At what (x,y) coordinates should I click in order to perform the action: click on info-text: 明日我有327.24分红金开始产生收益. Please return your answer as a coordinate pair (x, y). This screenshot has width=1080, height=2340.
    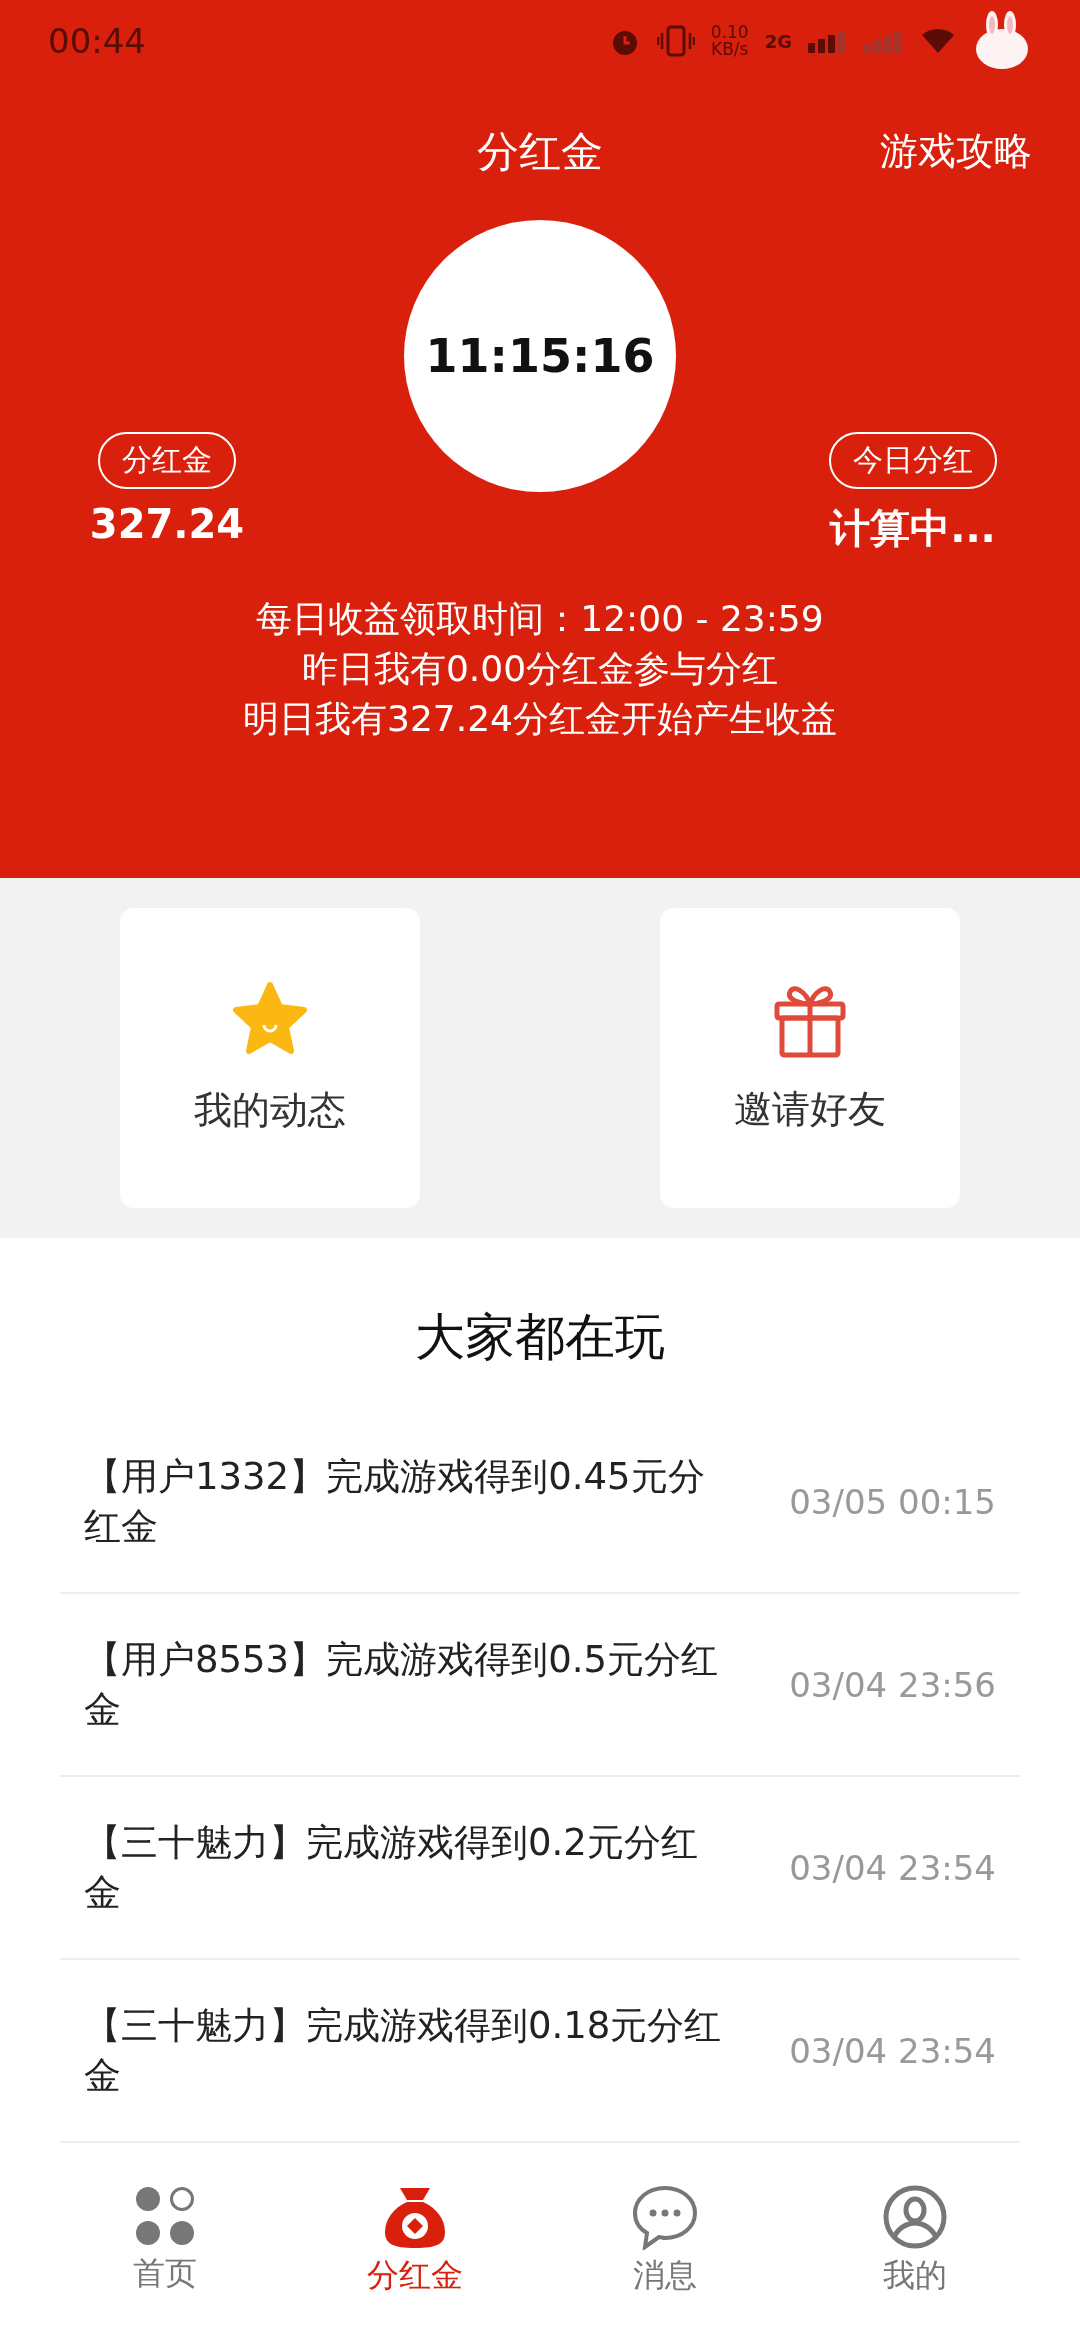
    Looking at the image, I should click on (540, 719).